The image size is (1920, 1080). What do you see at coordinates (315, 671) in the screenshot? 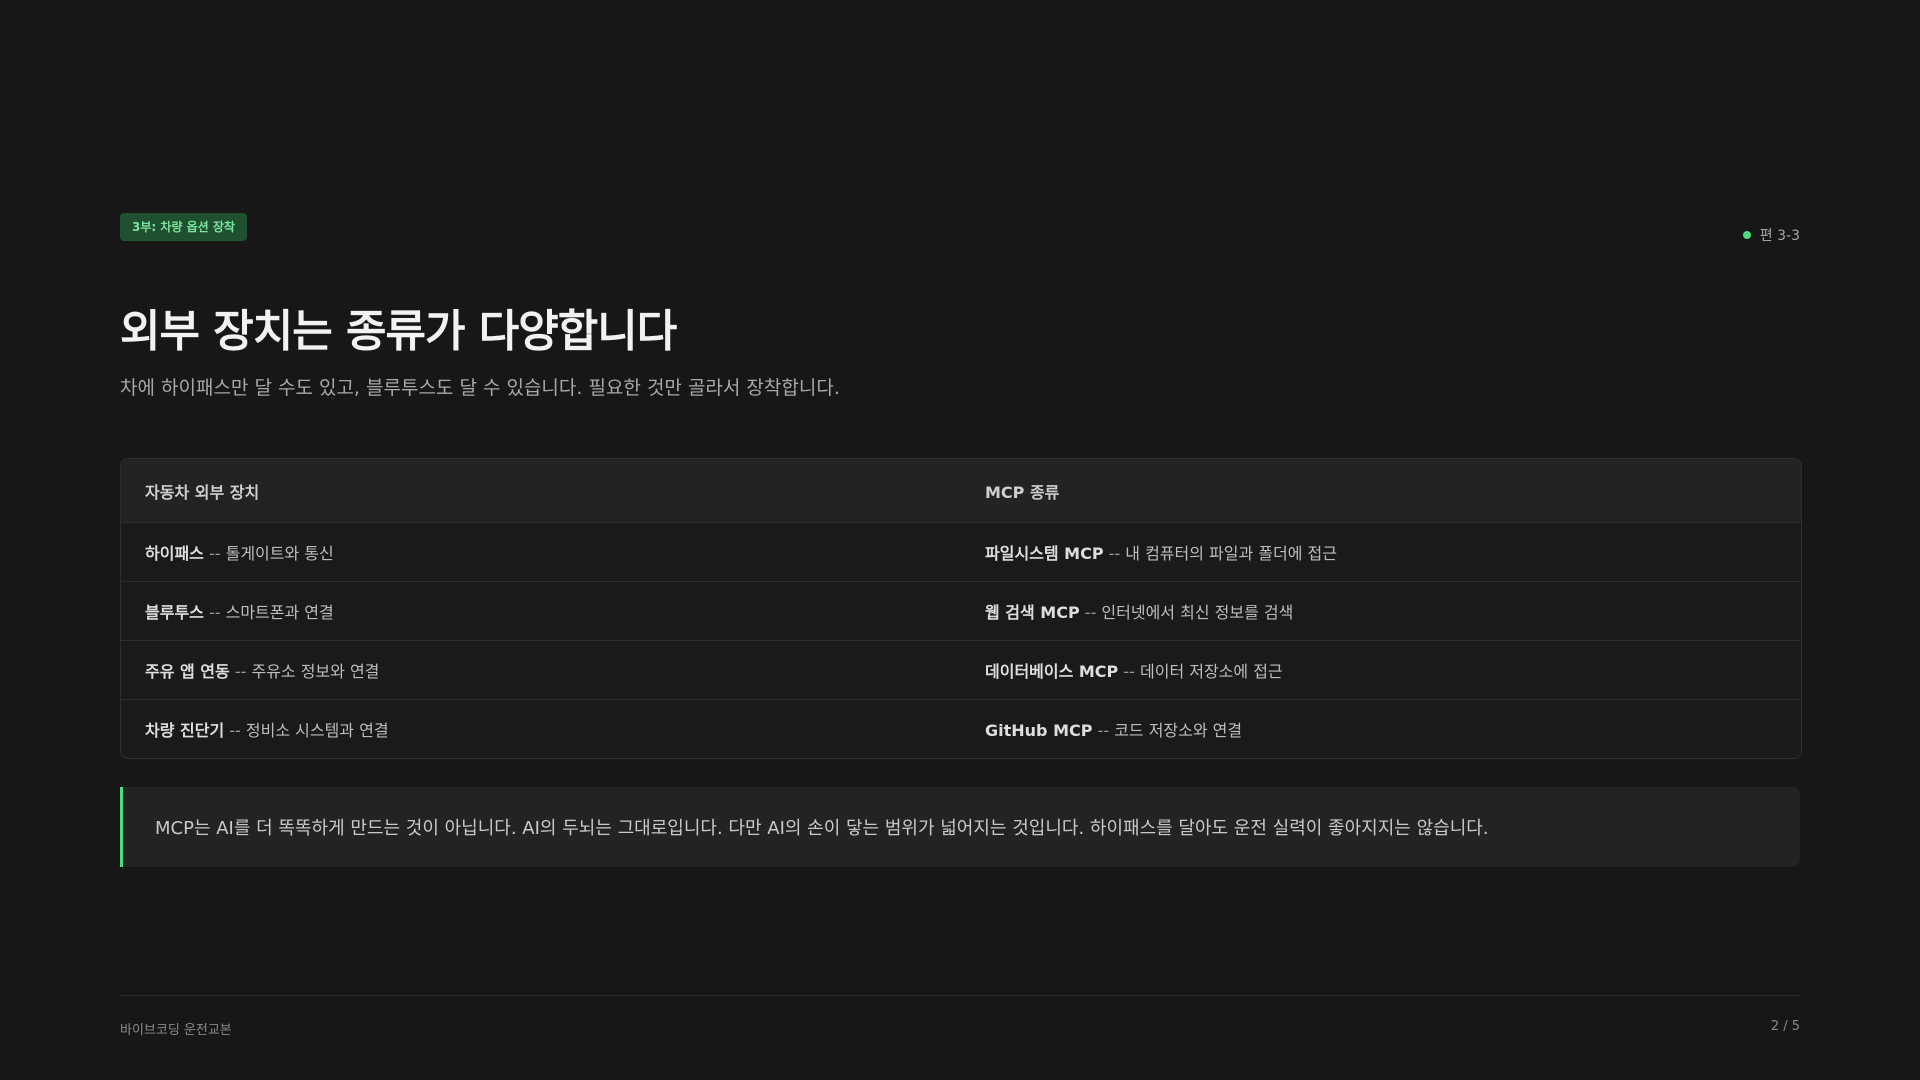
I see `device-description: 주유소 정보와 연결` at bounding box center [315, 671].